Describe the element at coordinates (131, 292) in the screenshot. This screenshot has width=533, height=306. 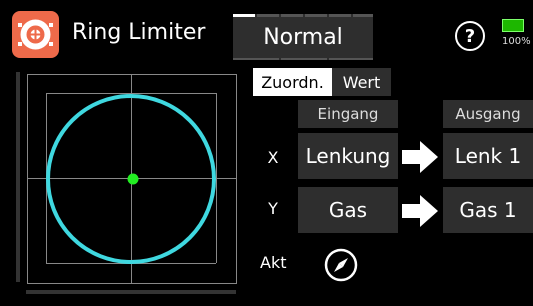
I see `graph-horizontal-scrollbar` at that location.